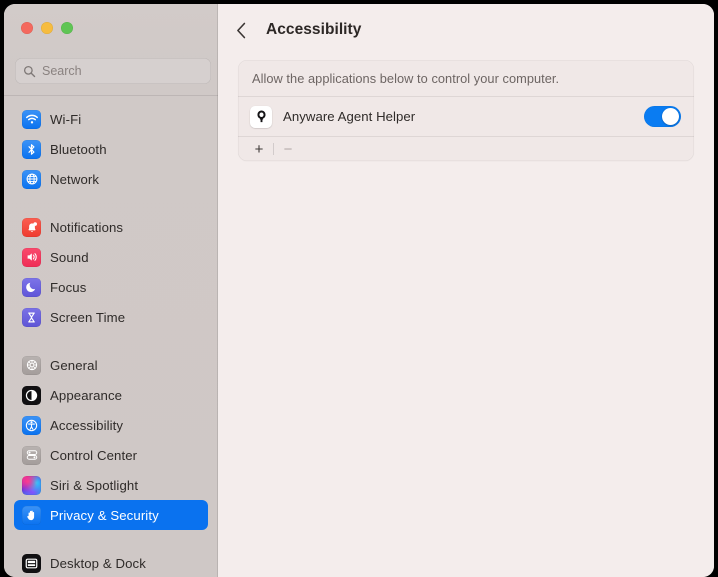 Image resolution: width=718 pixels, height=577 pixels. Describe the element at coordinates (122, 71) in the screenshot. I see `search-input` at that location.